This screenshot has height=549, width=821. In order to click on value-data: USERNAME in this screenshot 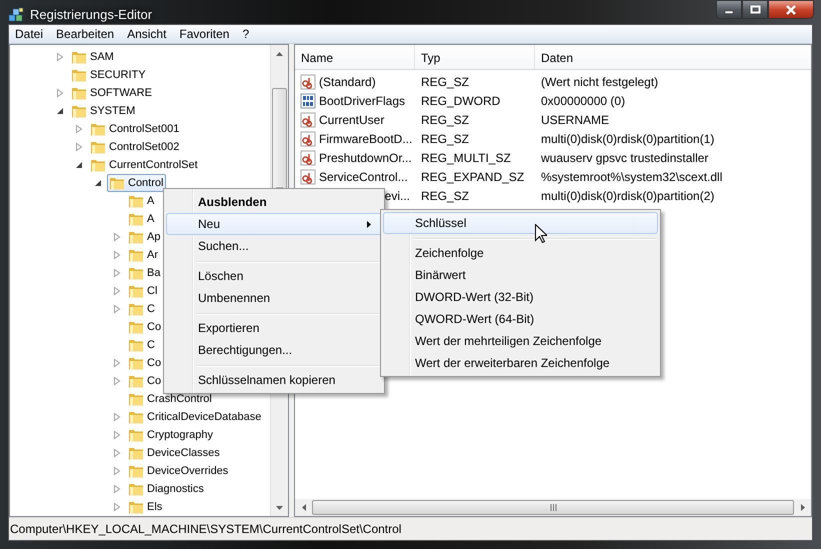, I will do `click(575, 119)`.